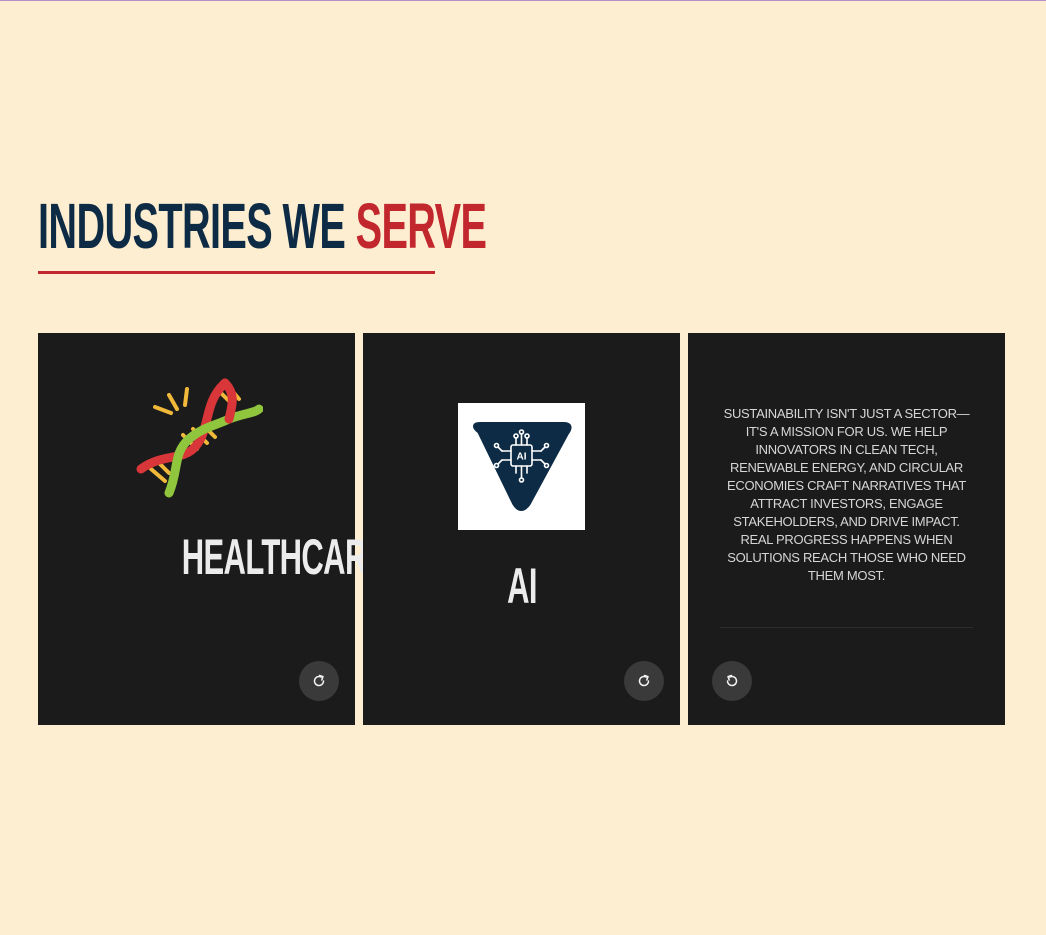  I want to click on ai-chip-label: AI, so click(522, 457).